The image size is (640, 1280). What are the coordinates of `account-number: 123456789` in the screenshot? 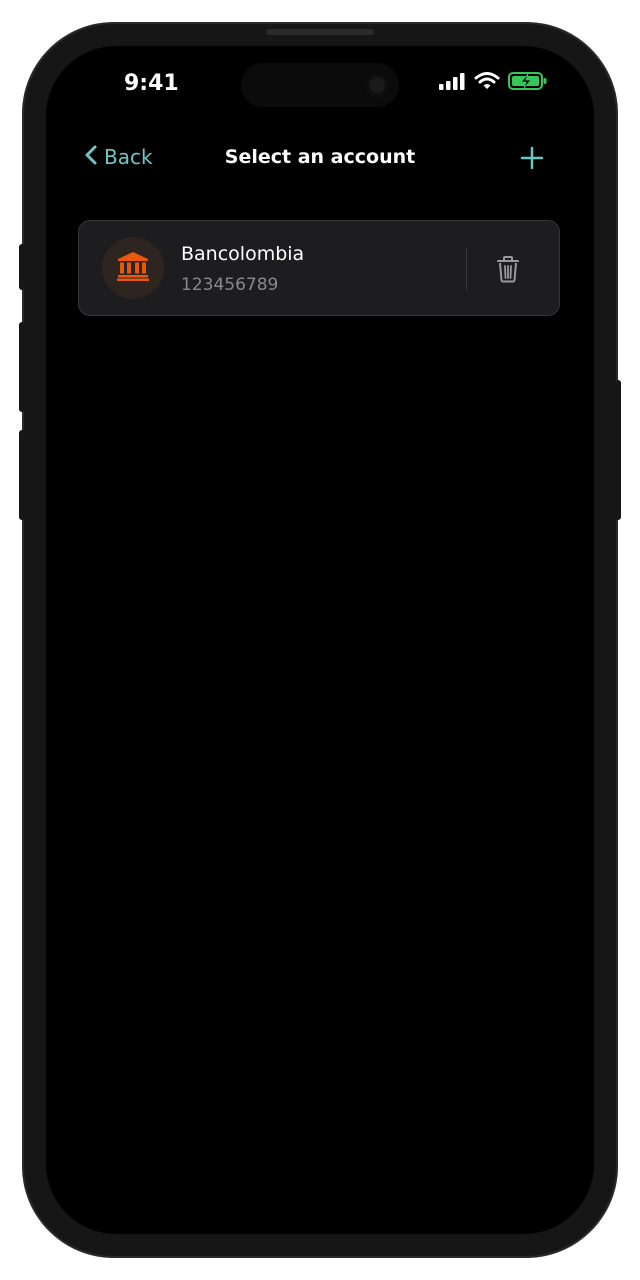 It's located at (230, 285).